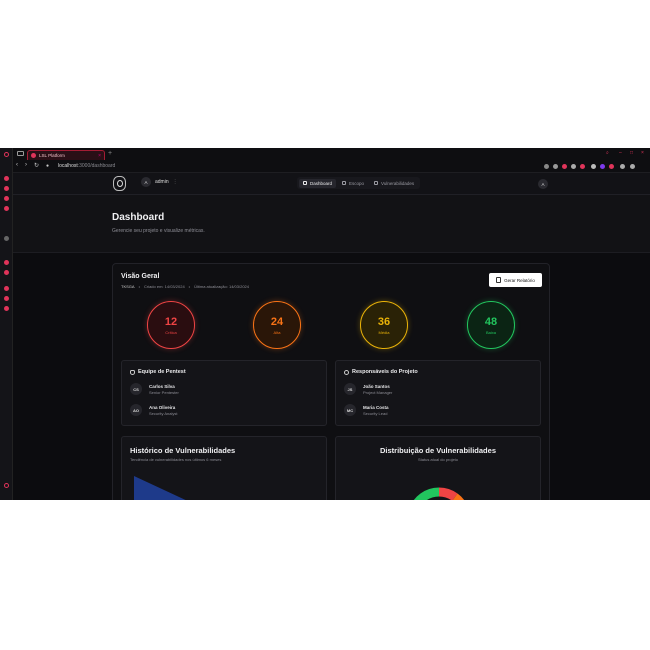 This screenshot has height=650, width=650. Describe the element at coordinates (305, 183) in the screenshot. I see `dashboard-icon` at that location.